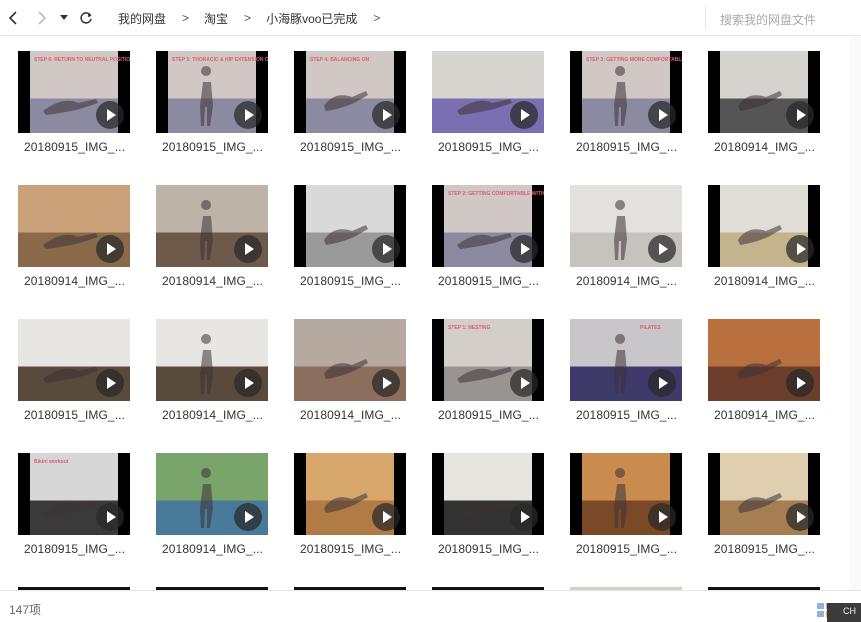  Describe the element at coordinates (74, 92) in the screenshot. I see `video-thumbnail: STEP 6: RETURN TO NEUTRAL POSITION ON` at that location.